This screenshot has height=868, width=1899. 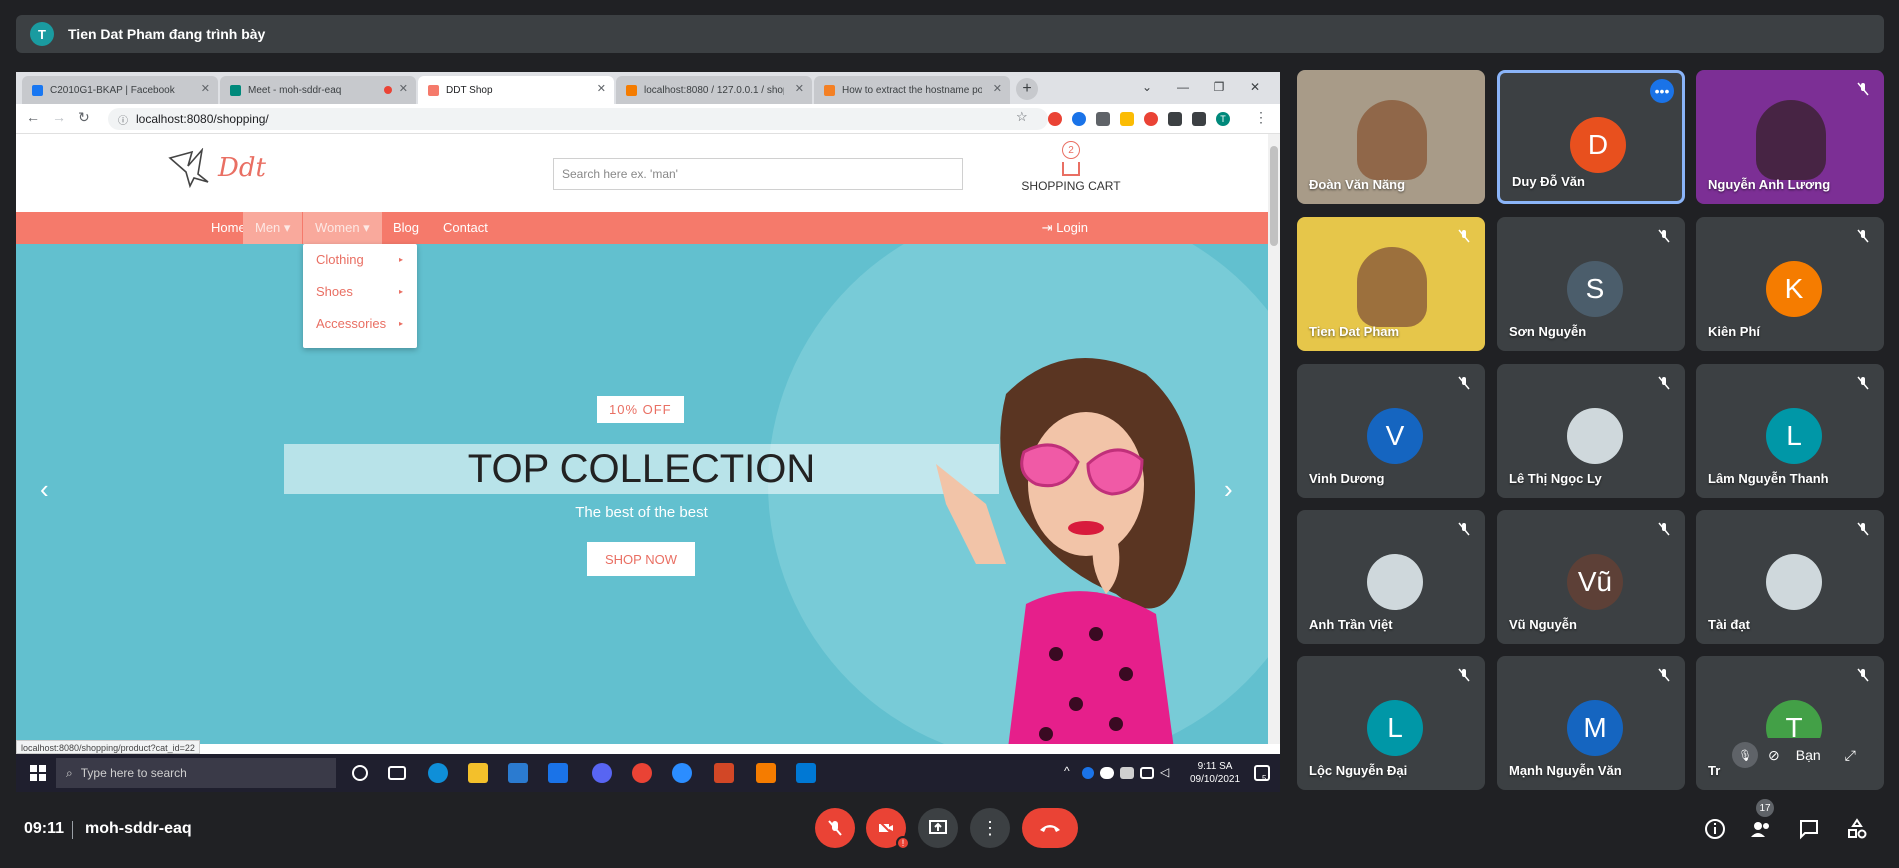 What do you see at coordinates (1809, 829) in the screenshot?
I see `chat-icon` at bounding box center [1809, 829].